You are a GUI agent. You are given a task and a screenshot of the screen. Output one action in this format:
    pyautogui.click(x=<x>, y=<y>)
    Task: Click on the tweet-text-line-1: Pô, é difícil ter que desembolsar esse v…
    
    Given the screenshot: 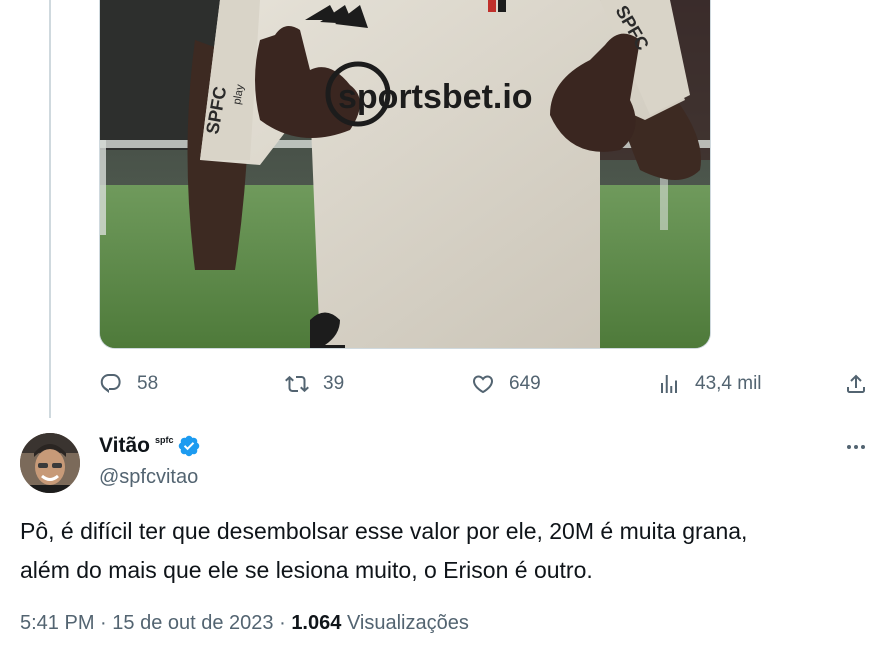 What is the action you would take?
    pyautogui.click(x=384, y=531)
    